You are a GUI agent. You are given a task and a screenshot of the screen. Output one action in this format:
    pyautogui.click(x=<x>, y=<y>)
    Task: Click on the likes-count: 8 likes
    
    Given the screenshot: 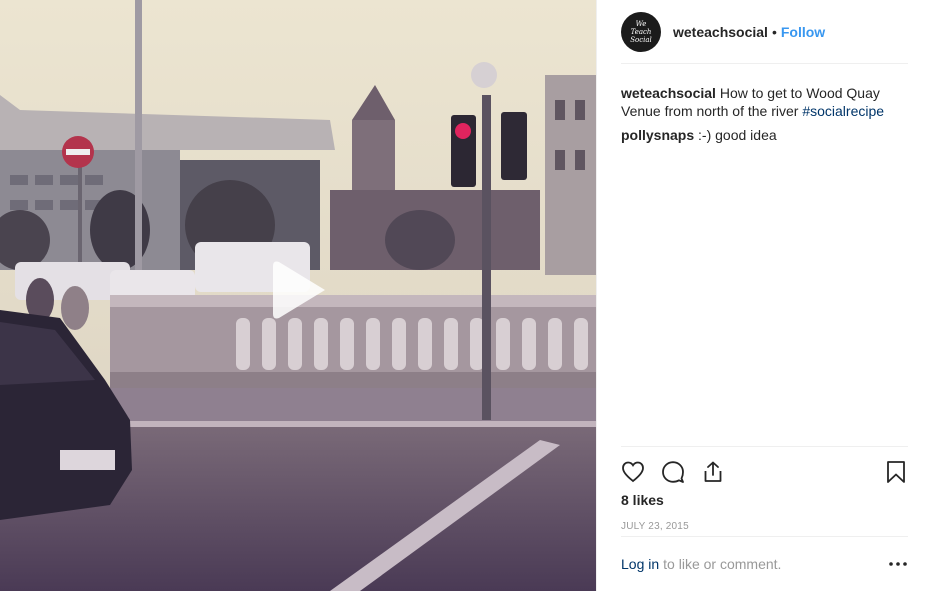 What is the action you would take?
    pyautogui.click(x=764, y=500)
    